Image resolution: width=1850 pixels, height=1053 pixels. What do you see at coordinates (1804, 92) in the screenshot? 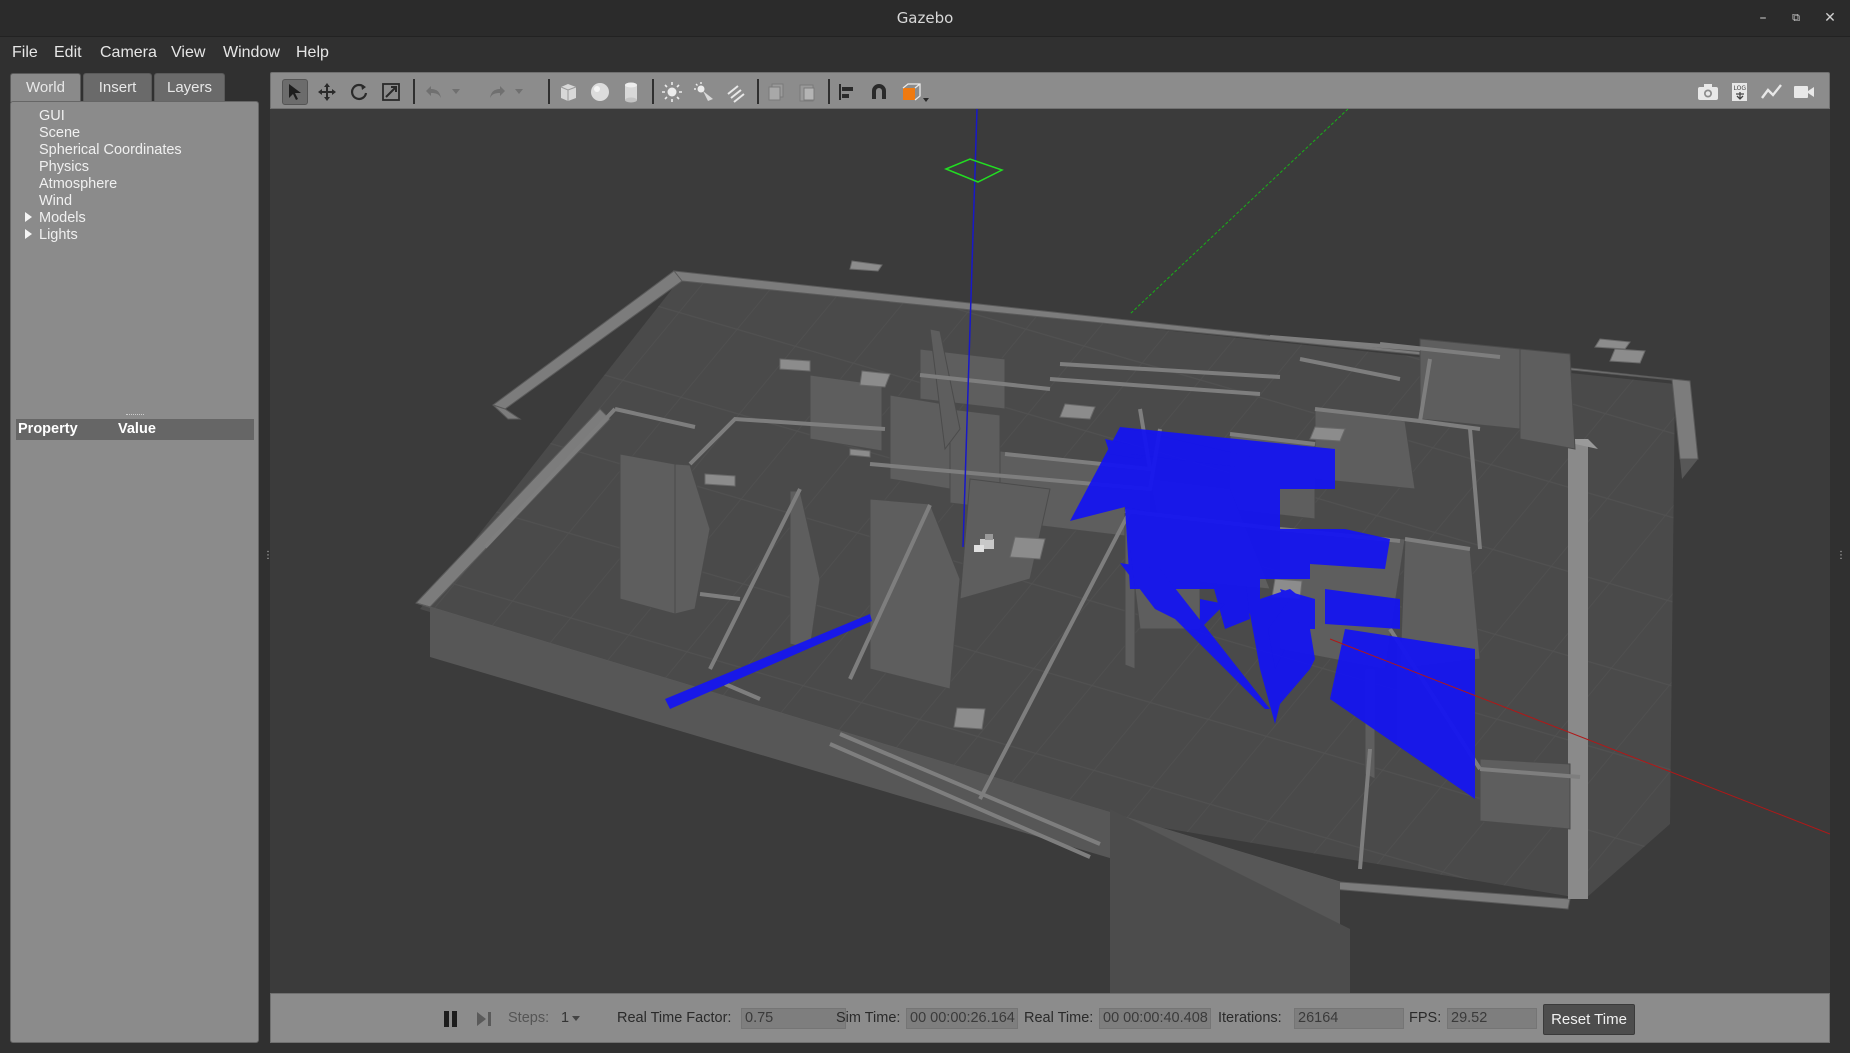
I see `record-video-icon` at bounding box center [1804, 92].